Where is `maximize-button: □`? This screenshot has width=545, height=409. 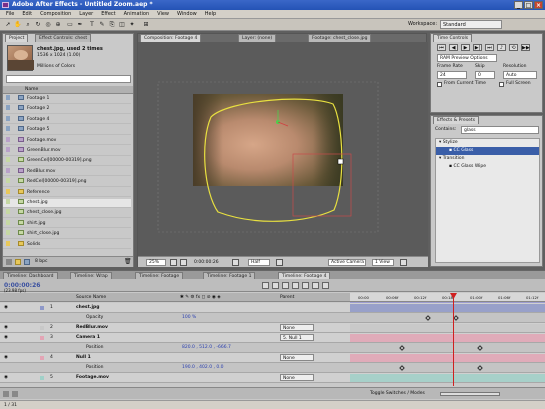
maximize-button: □ is located at coordinates (528, 5).